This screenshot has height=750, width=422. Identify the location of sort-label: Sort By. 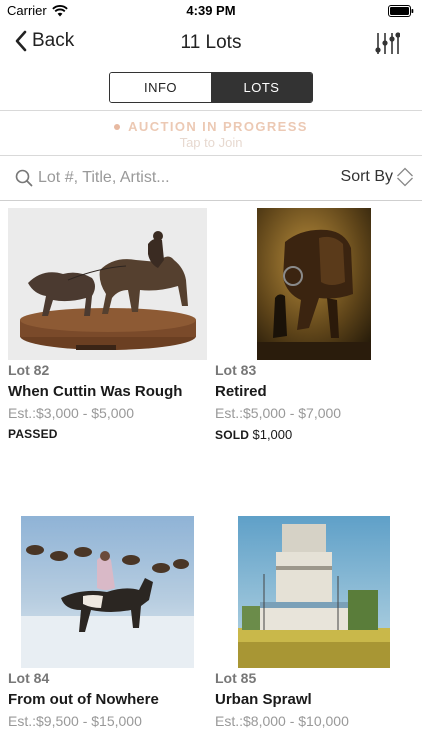
(366, 176).